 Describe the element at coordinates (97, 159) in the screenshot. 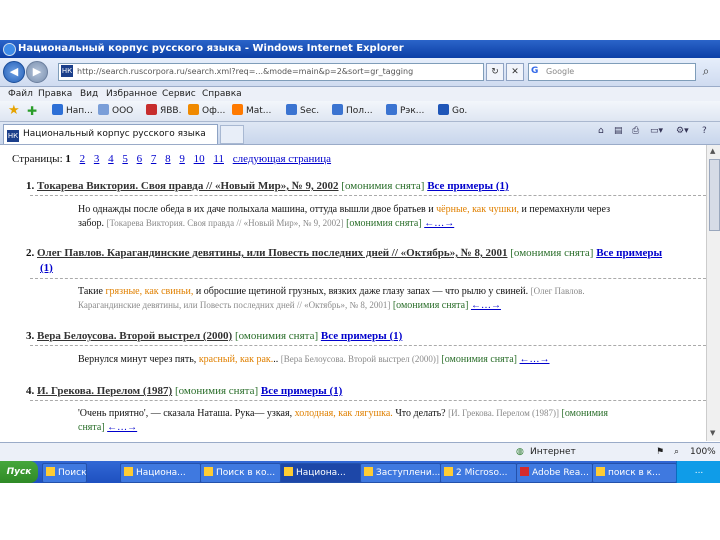

I see `pager-link: 3` at that location.